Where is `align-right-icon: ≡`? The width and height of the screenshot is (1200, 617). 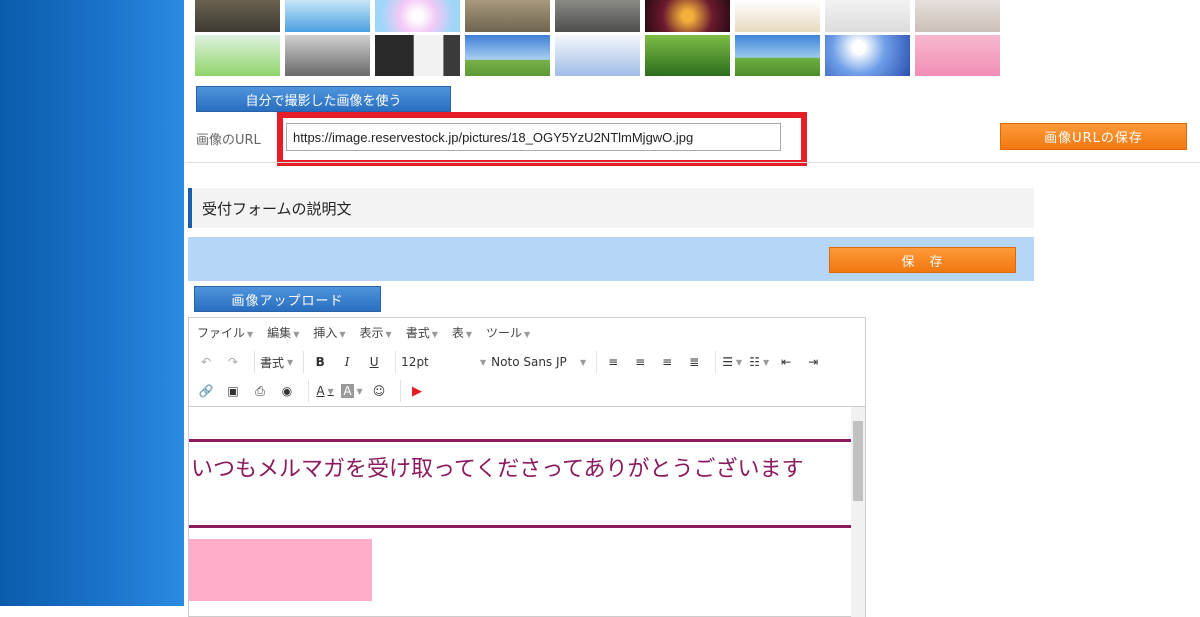
align-right-icon: ≡ is located at coordinates (667, 362).